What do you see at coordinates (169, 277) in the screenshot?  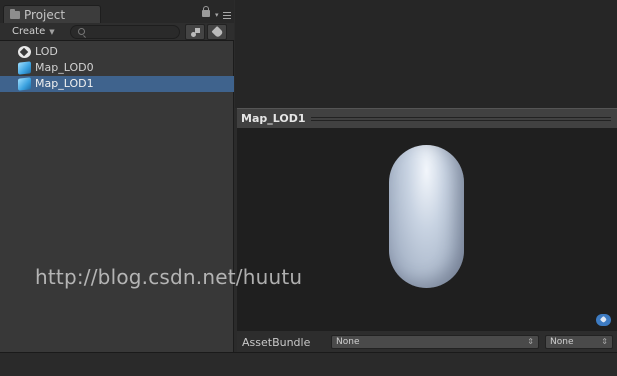 I see `watermark-text: http://blog.csdn.net/huutu` at bounding box center [169, 277].